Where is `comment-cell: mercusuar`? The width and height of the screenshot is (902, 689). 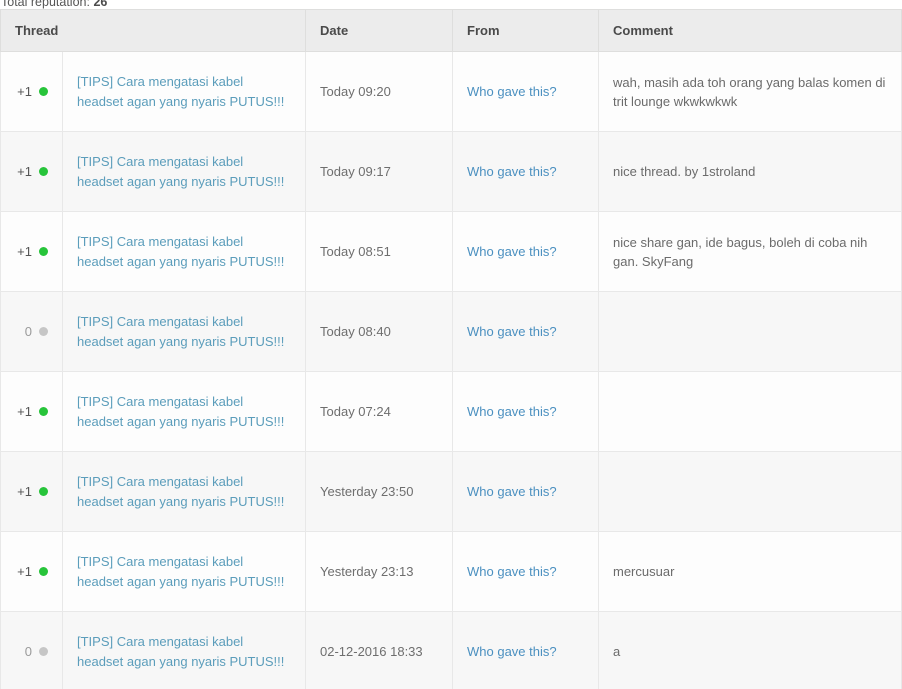 comment-cell: mercusuar is located at coordinates (750, 571).